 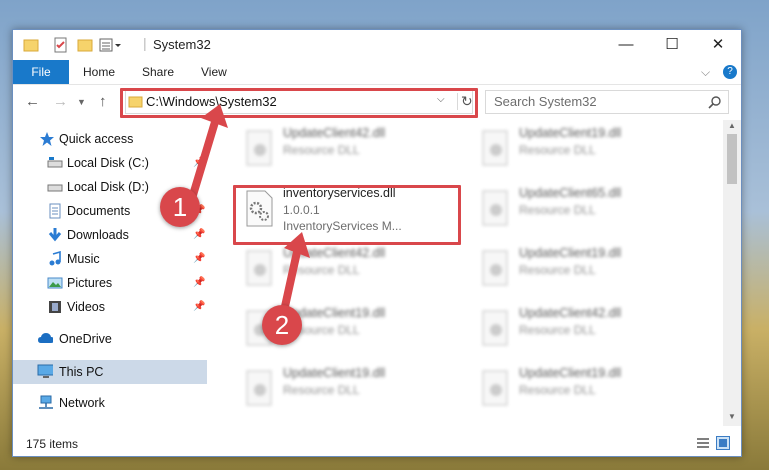 I want to click on annotation-arrows, so click(x=249, y=209).